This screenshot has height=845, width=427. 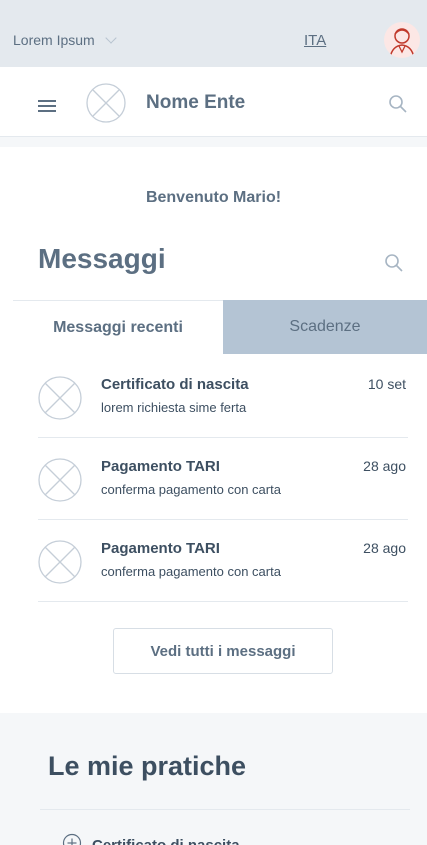 What do you see at coordinates (47, 106) in the screenshot?
I see `hamburger-menu-icon` at bounding box center [47, 106].